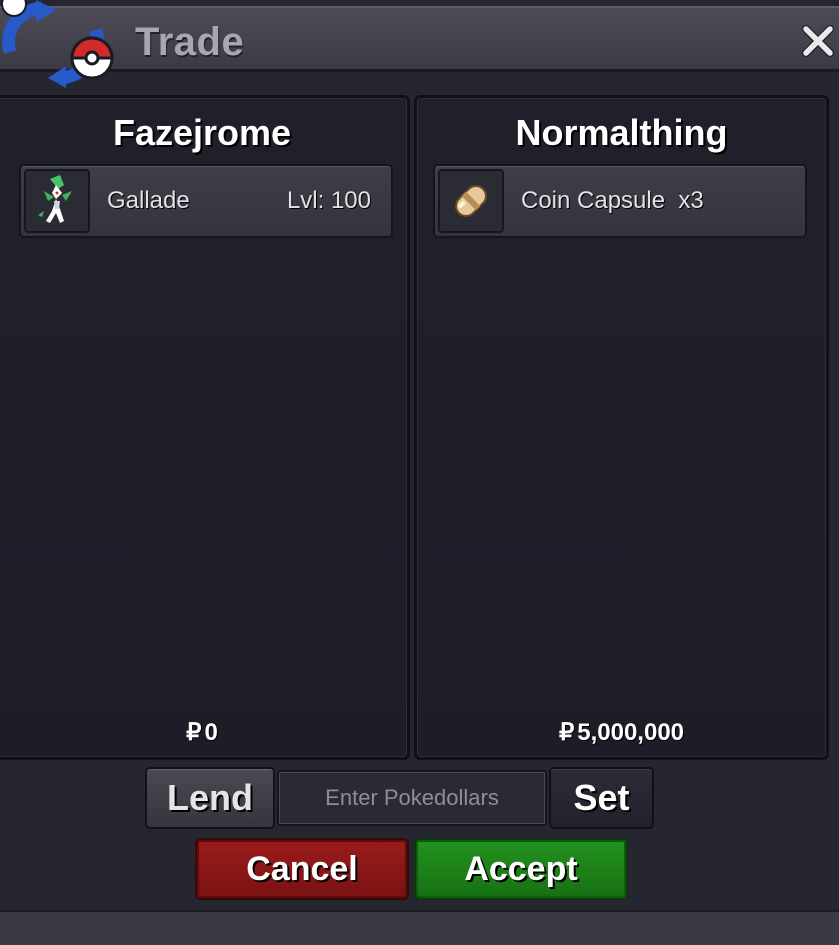 This screenshot has width=839, height=945. Describe the element at coordinates (210, 798) in the screenshot. I see `lend-button: Lend` at that location.